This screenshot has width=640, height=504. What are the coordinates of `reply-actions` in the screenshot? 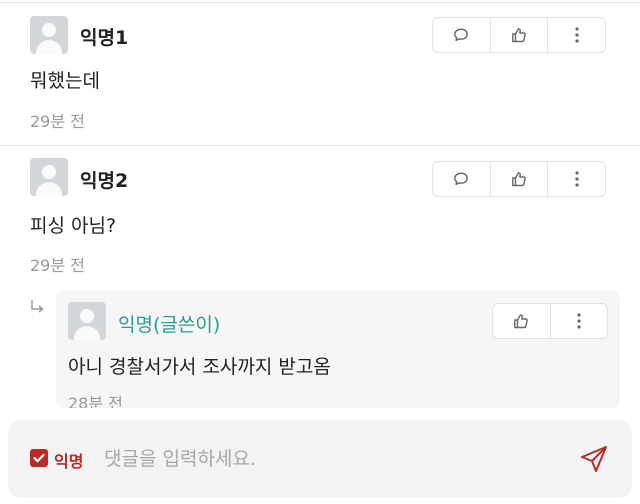 It's located at (550, 321).